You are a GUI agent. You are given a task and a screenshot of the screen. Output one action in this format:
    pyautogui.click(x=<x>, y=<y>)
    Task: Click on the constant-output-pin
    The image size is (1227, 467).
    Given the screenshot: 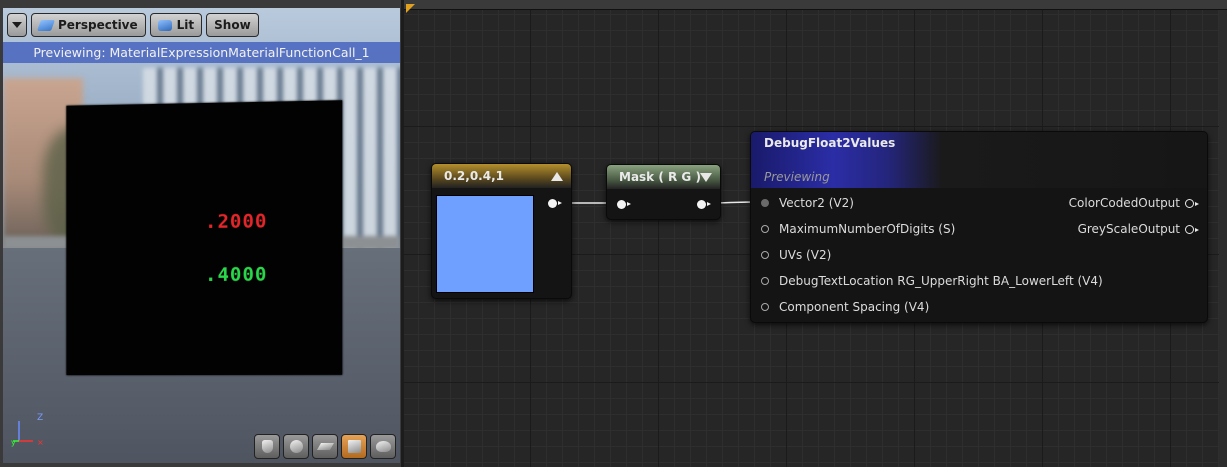 What is the action you would take?
    pyautogui.click(x=555, y=203)
    